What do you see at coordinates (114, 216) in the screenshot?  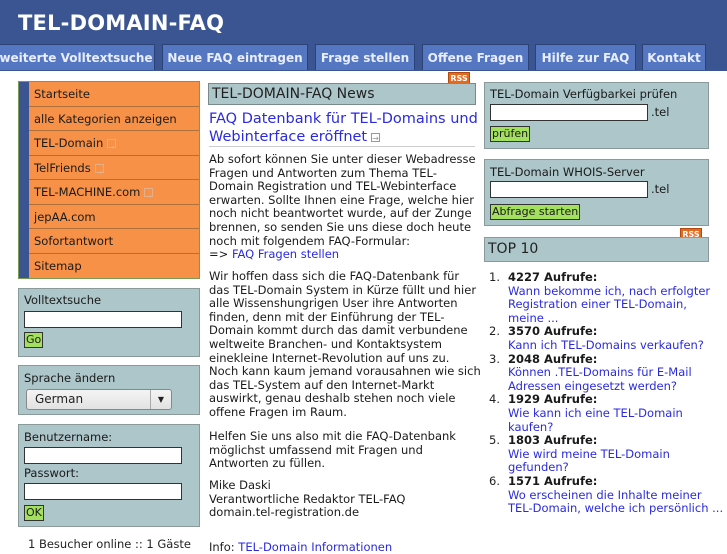 I see `nav-item-jepaa: jepAA.com` at bounding box center [114, 216].